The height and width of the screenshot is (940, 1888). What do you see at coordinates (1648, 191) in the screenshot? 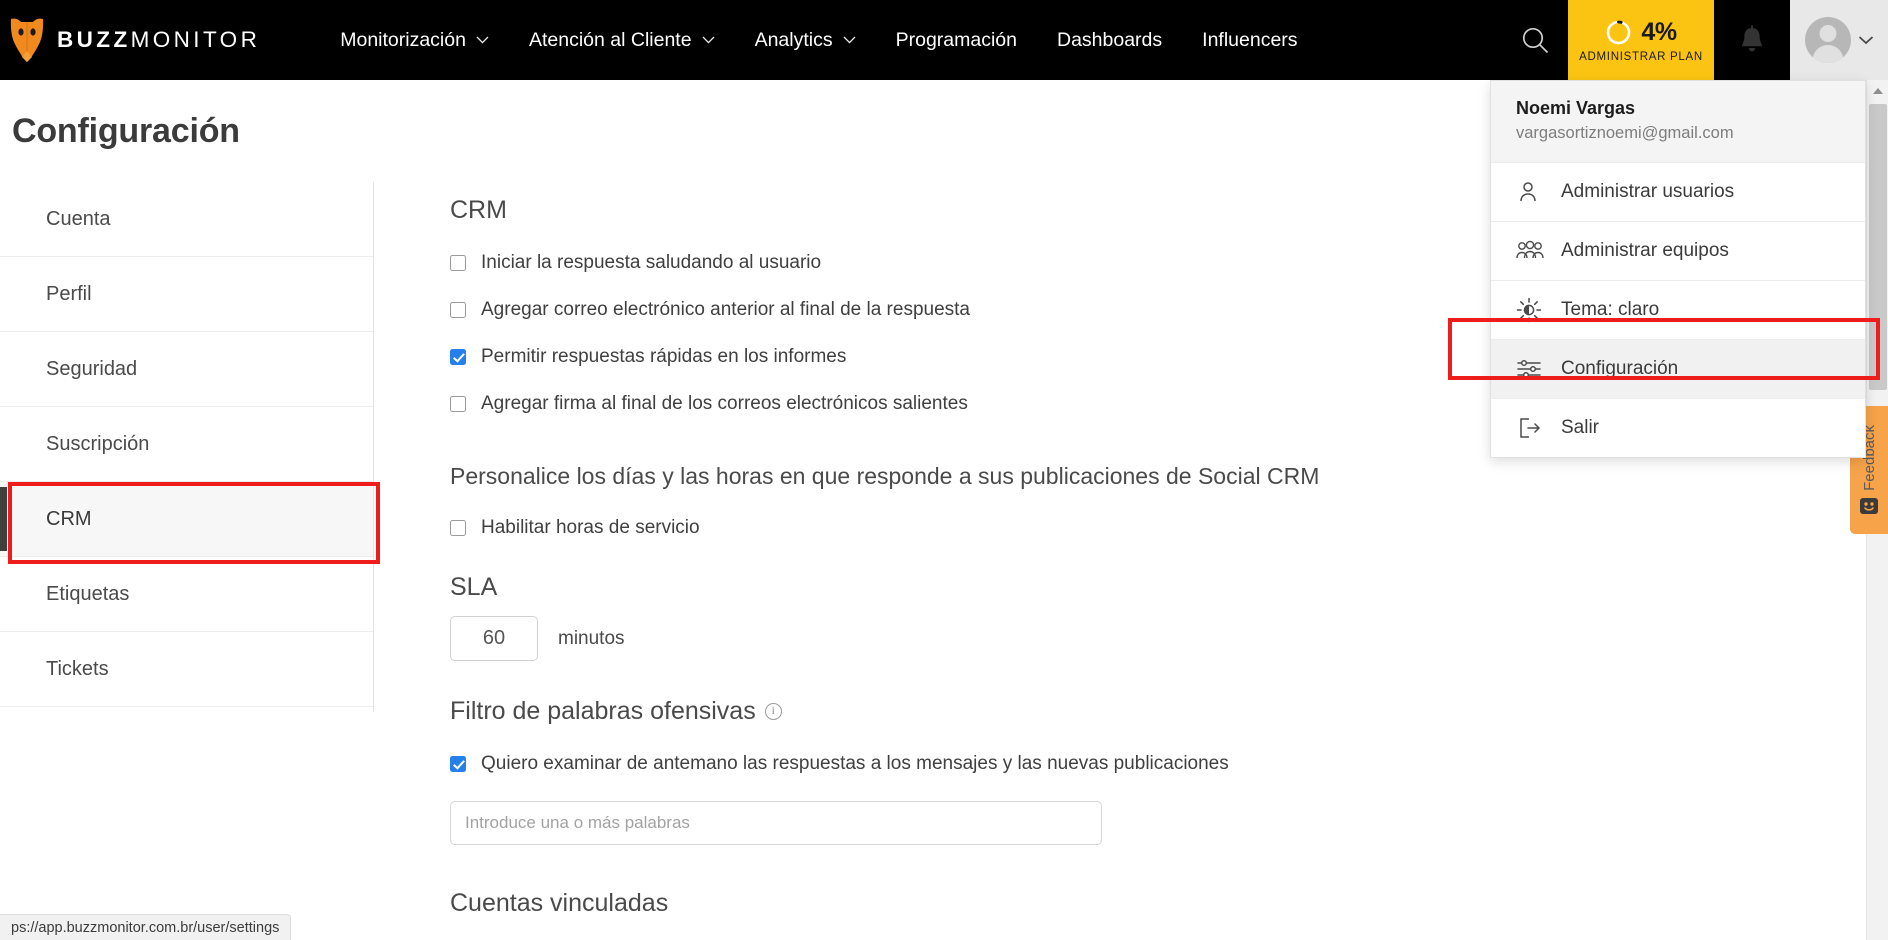
I see `dropdown-item-label: Administrar usuarios` at bounding box center [1648, 191].